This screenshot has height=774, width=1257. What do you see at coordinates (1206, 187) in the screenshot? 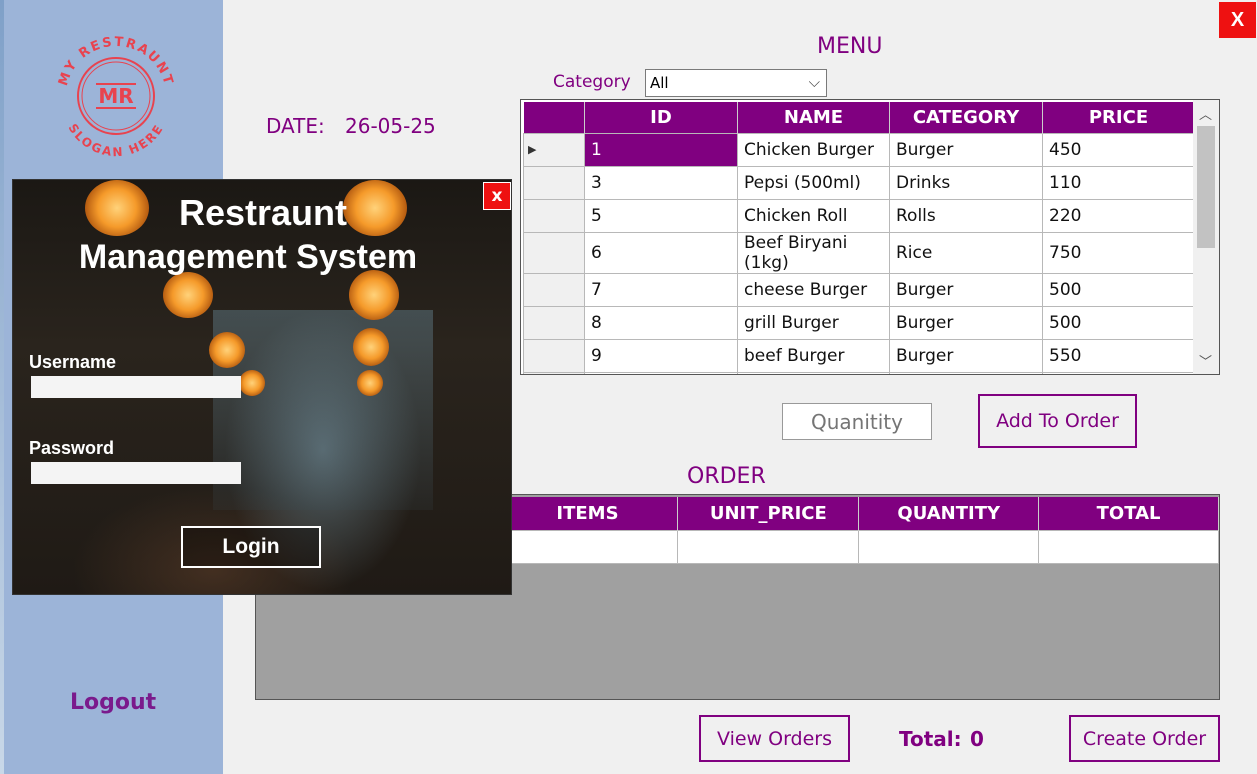
I see `scrollbar-thumb` at bounding box center [1206, 187].